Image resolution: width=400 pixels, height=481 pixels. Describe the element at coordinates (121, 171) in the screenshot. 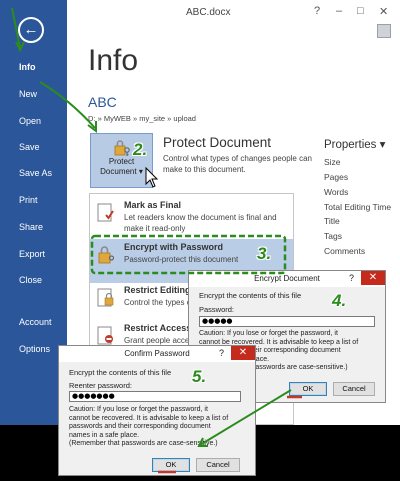

I see `protect-button-label-2: Document ▾` at that location.